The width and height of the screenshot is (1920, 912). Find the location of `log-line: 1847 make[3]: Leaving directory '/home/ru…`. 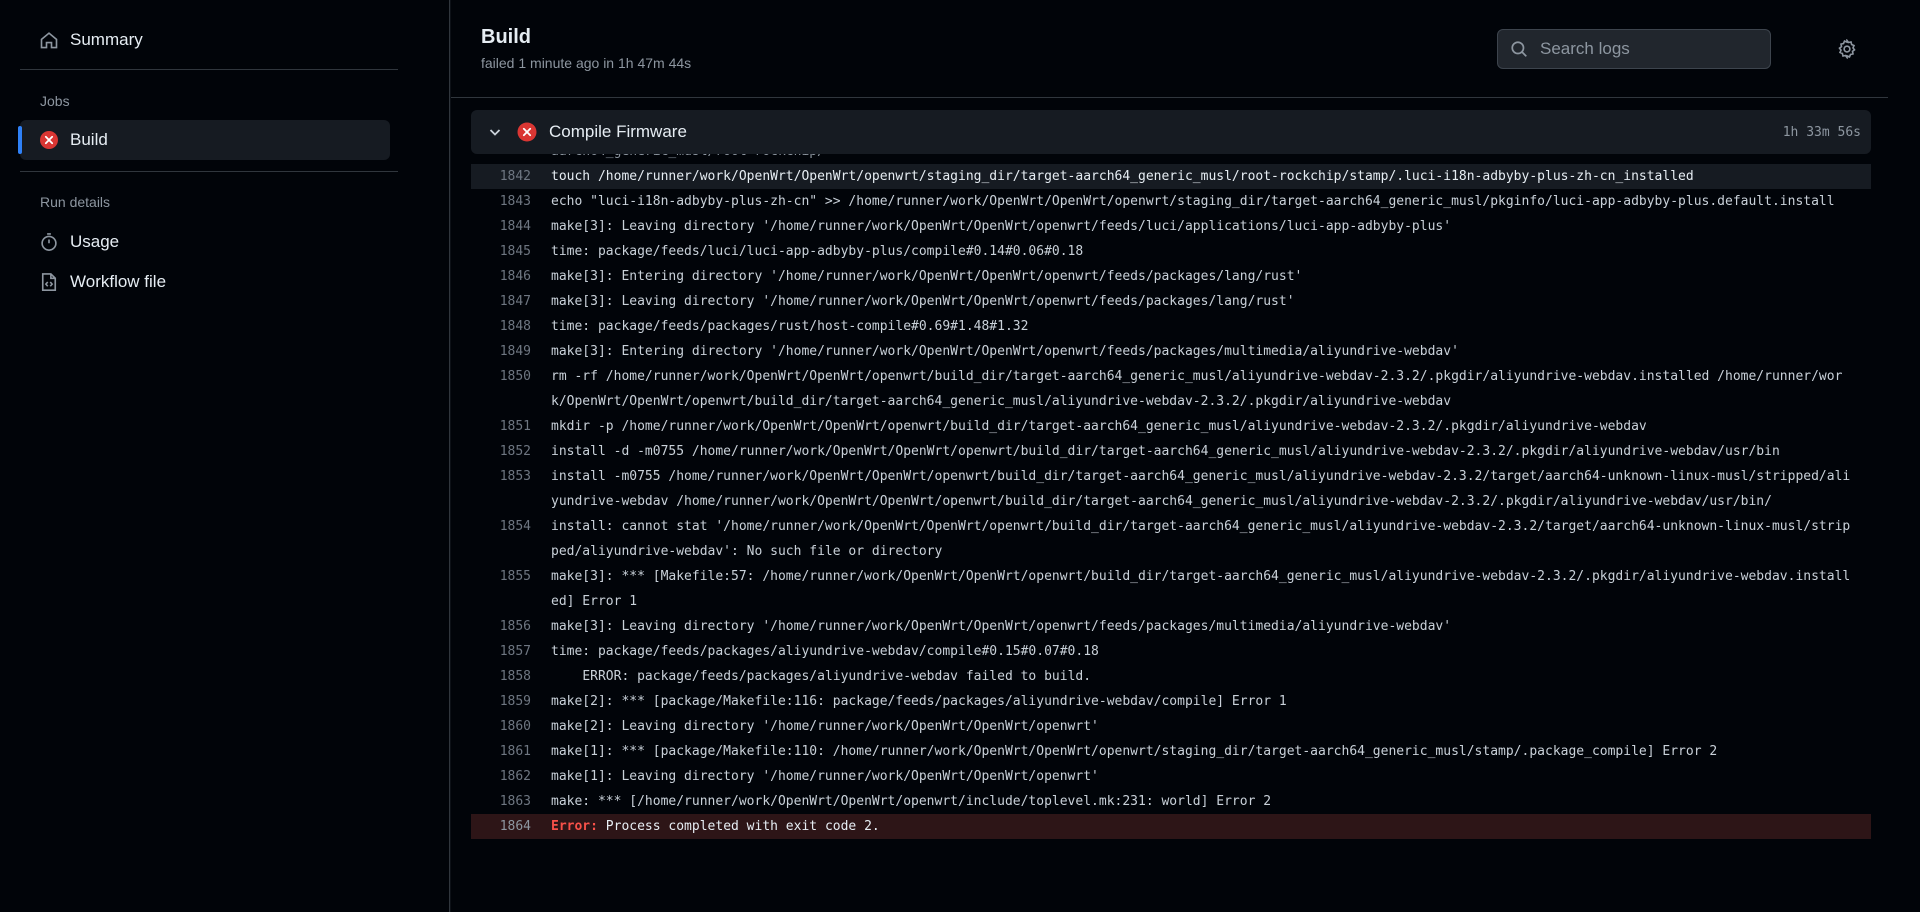

log-line: 1847 make[3]: Leaving directory '/home/ru… is located at coordinates (1171, 301).